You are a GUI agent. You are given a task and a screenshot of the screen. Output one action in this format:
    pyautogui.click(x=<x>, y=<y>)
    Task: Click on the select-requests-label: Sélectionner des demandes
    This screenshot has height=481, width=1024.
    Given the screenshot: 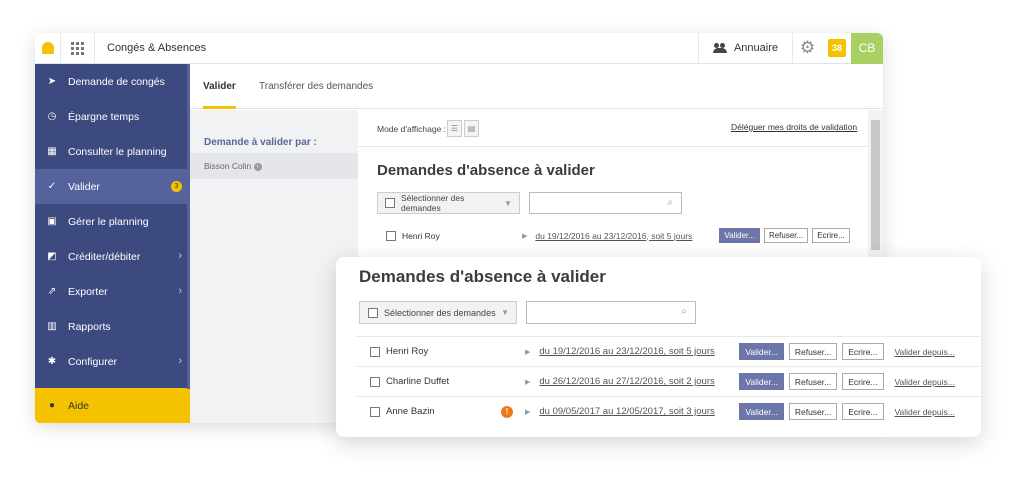 What is the action you would take?
    pyautogui.click(x=440, y=312)
    